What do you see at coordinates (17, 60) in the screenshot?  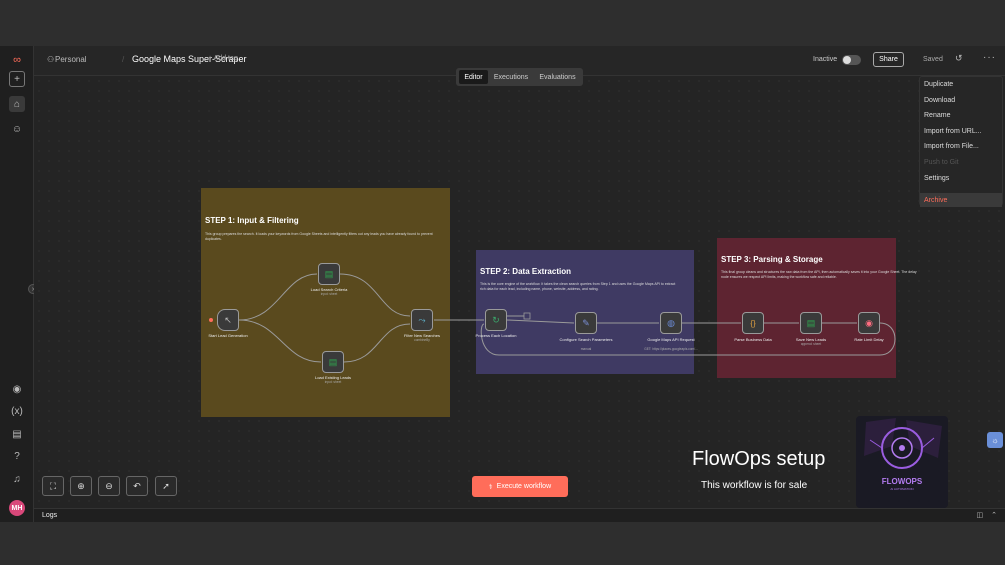 I see `n8n-logo-icon: ∞` at bounding box center [17, 60].